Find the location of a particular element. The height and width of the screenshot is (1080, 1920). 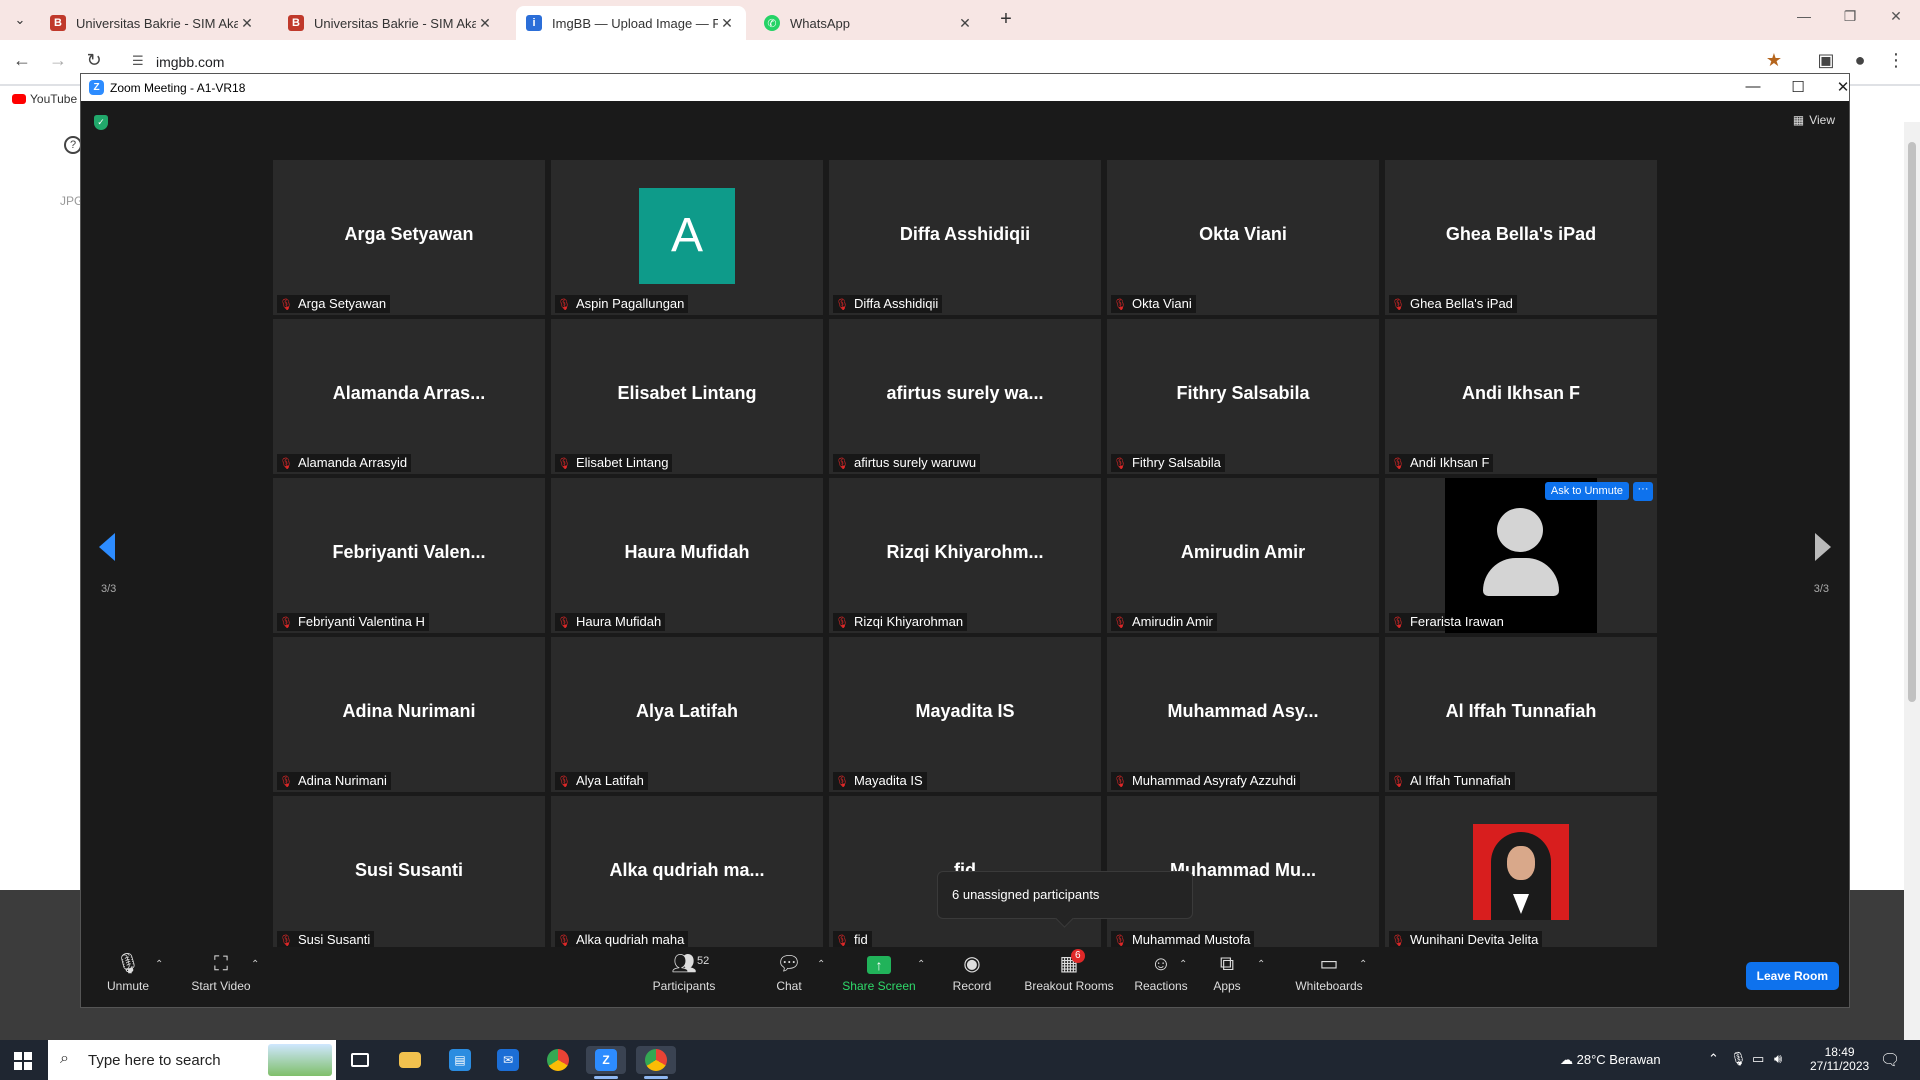

tab-title: ImgBB — Upload Image — Free is located at coordinates (635, 23).